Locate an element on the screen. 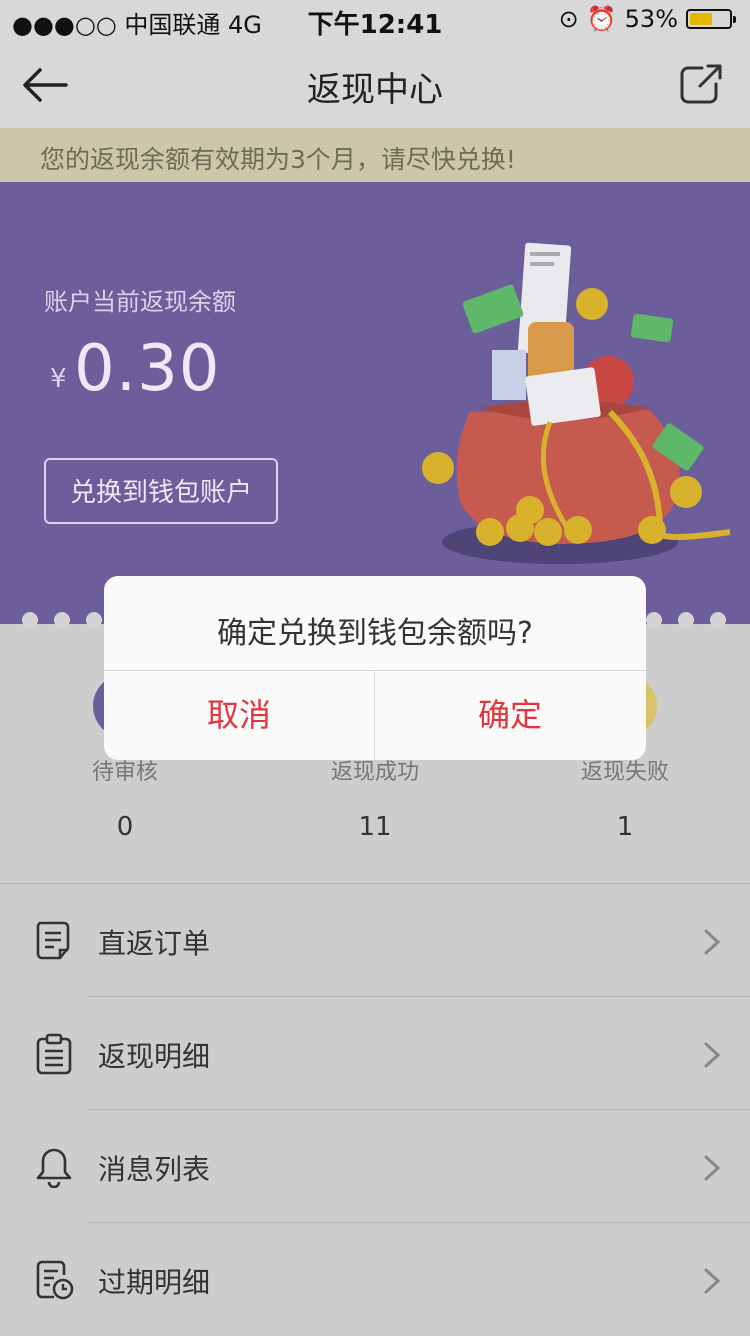 The height and width of the screenshot is (1336, 750). confirm-dialog: 确定兑换到钱包余额吗? 取消 确定 is located at coordinates (375, 668).